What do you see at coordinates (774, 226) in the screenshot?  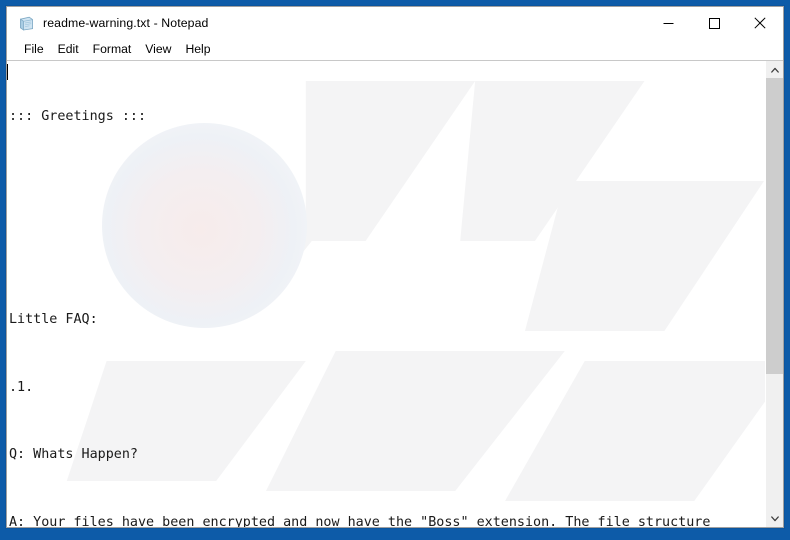 I see `scrollbar-thumb` at bounding box center [774, 226].